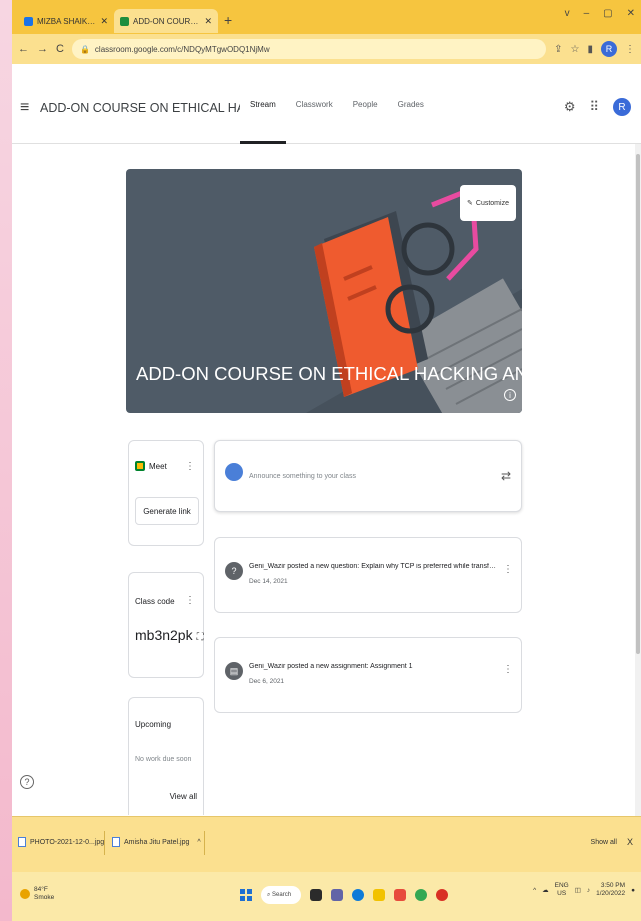  Describe the element at coordinates (545, 890) in the screenshot. I see `cloud-icon: ☁` at that location.